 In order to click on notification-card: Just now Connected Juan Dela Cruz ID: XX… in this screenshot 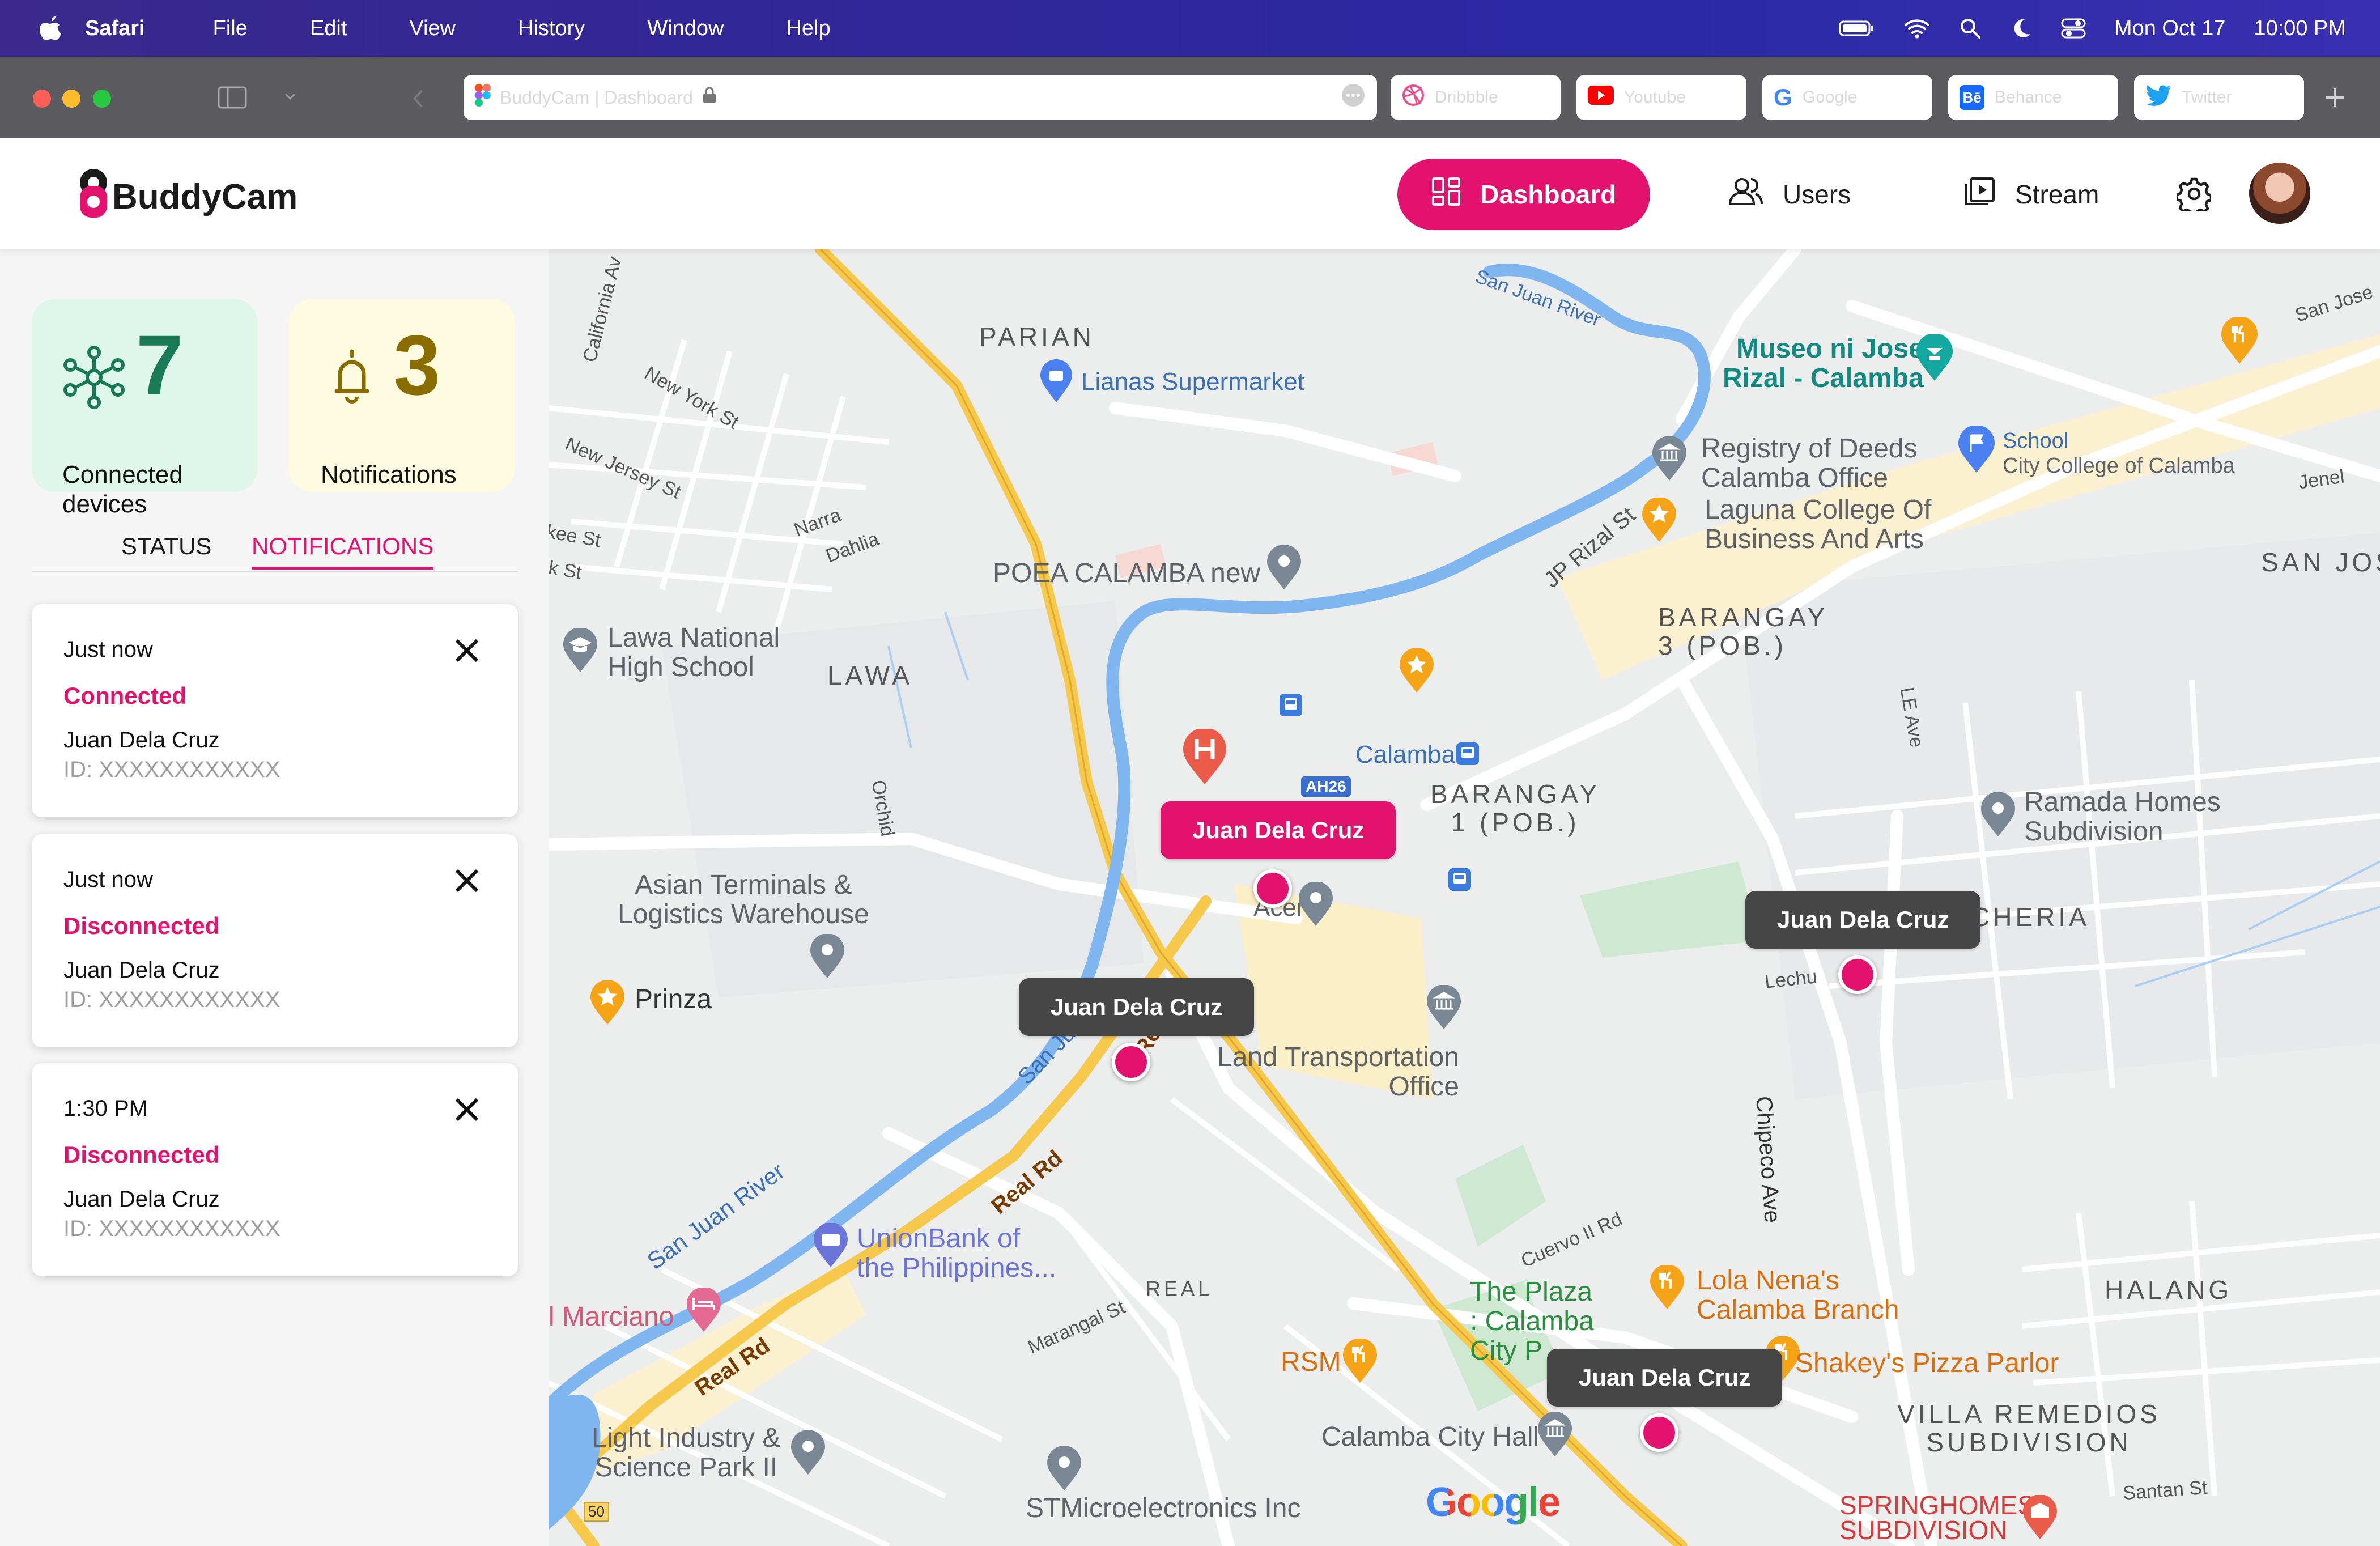, I will do `click(275, 710)`.